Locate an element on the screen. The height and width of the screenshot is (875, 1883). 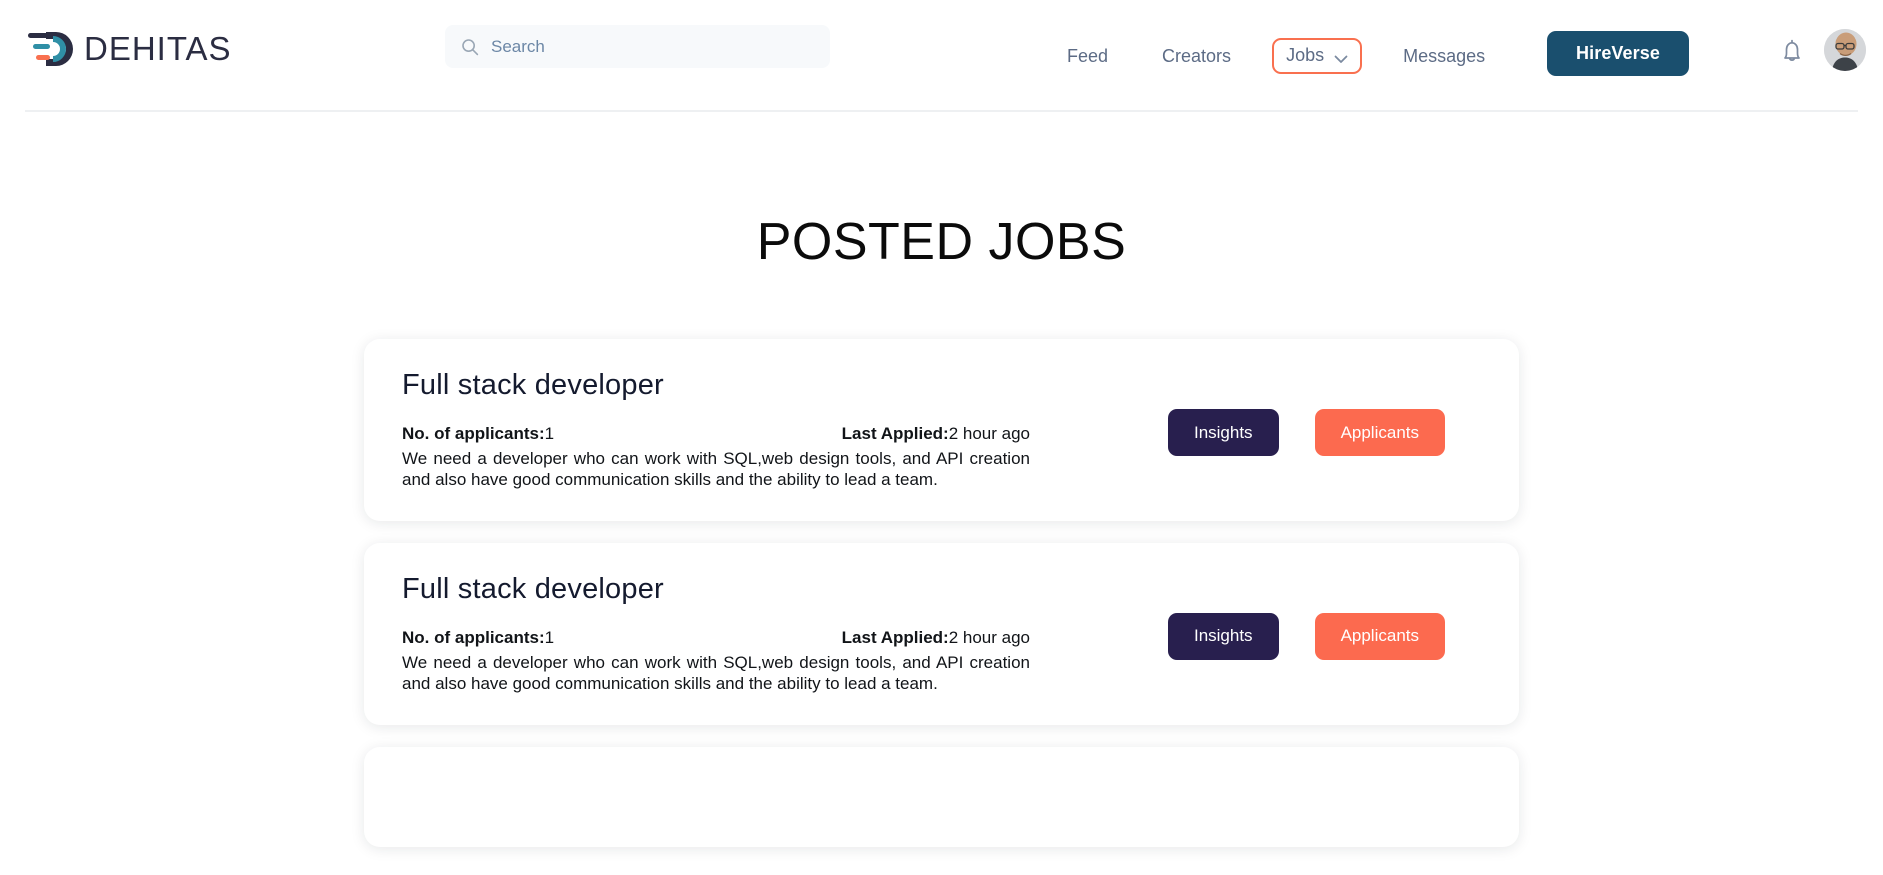
nav-item-jobs-label: Jobs is located at coordinates (1305, 55).